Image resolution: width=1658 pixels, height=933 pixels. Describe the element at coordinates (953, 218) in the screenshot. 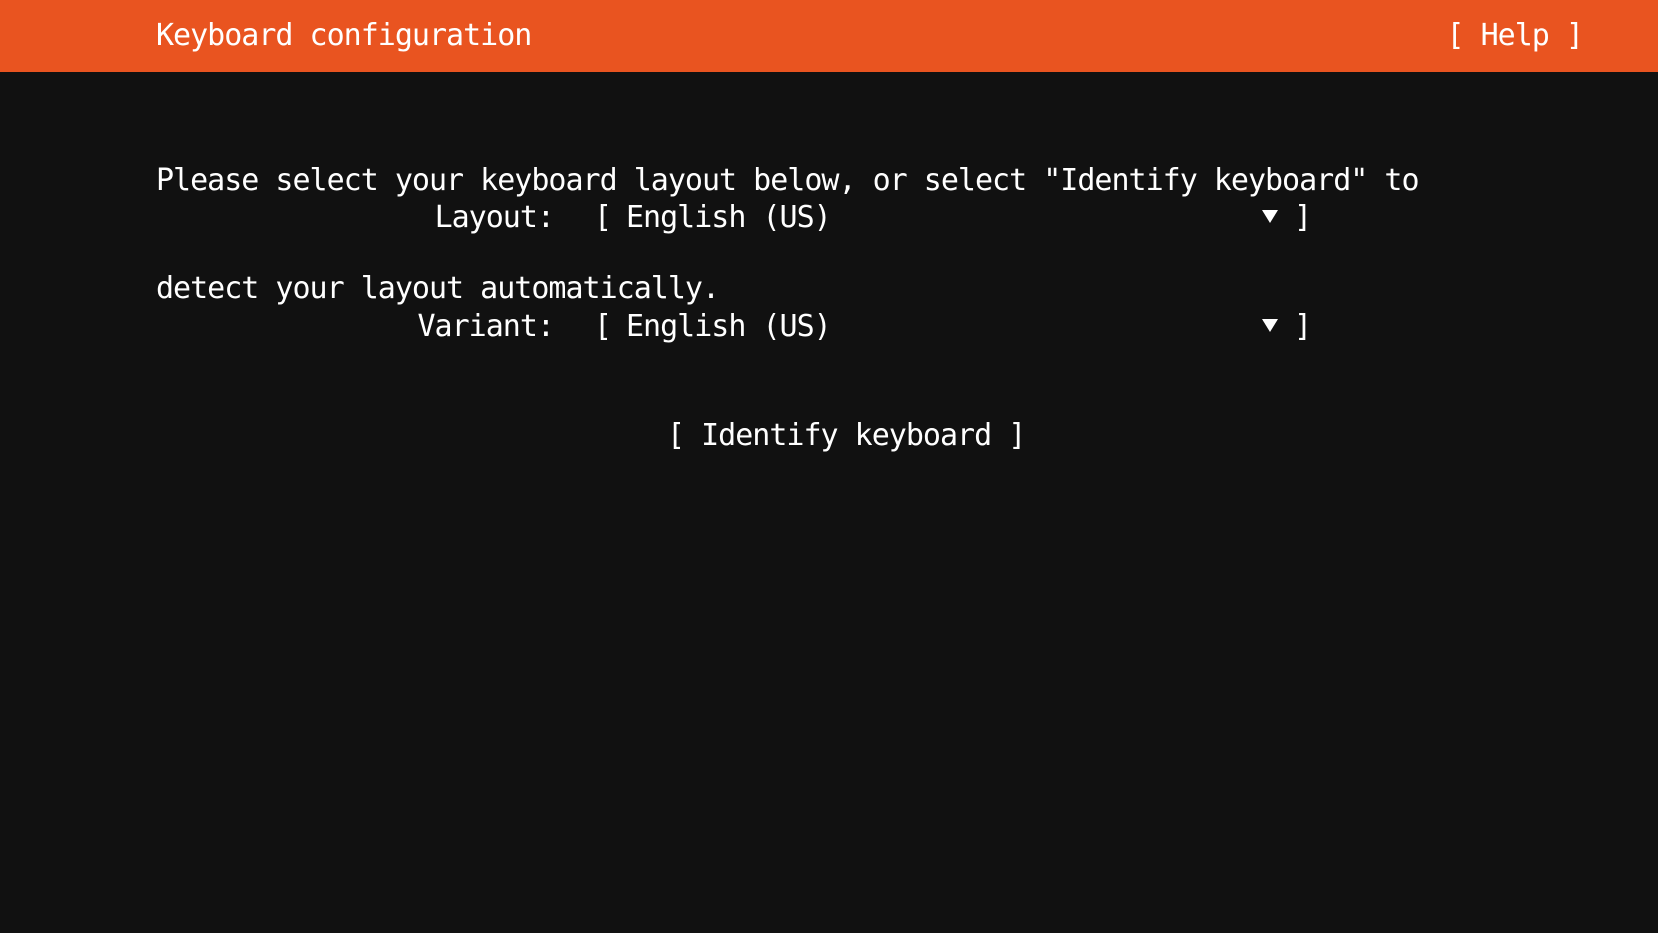

I see `layout-select: [ English (US) ]` at that location.